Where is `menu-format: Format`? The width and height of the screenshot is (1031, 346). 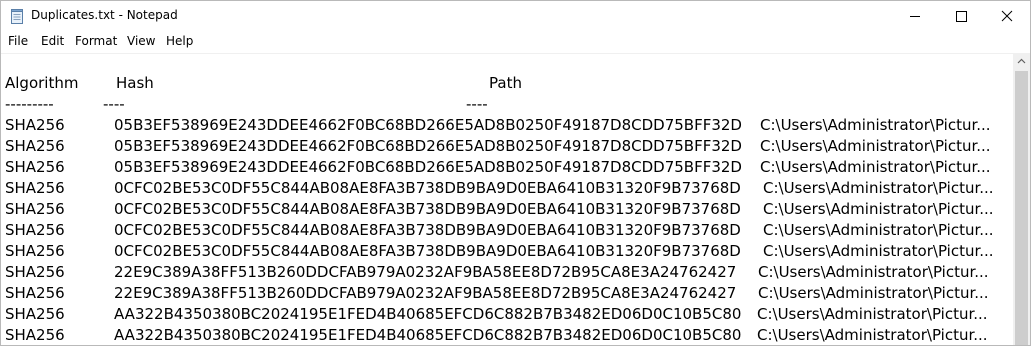
menu-format: Format is located at coordinates (96, 41).